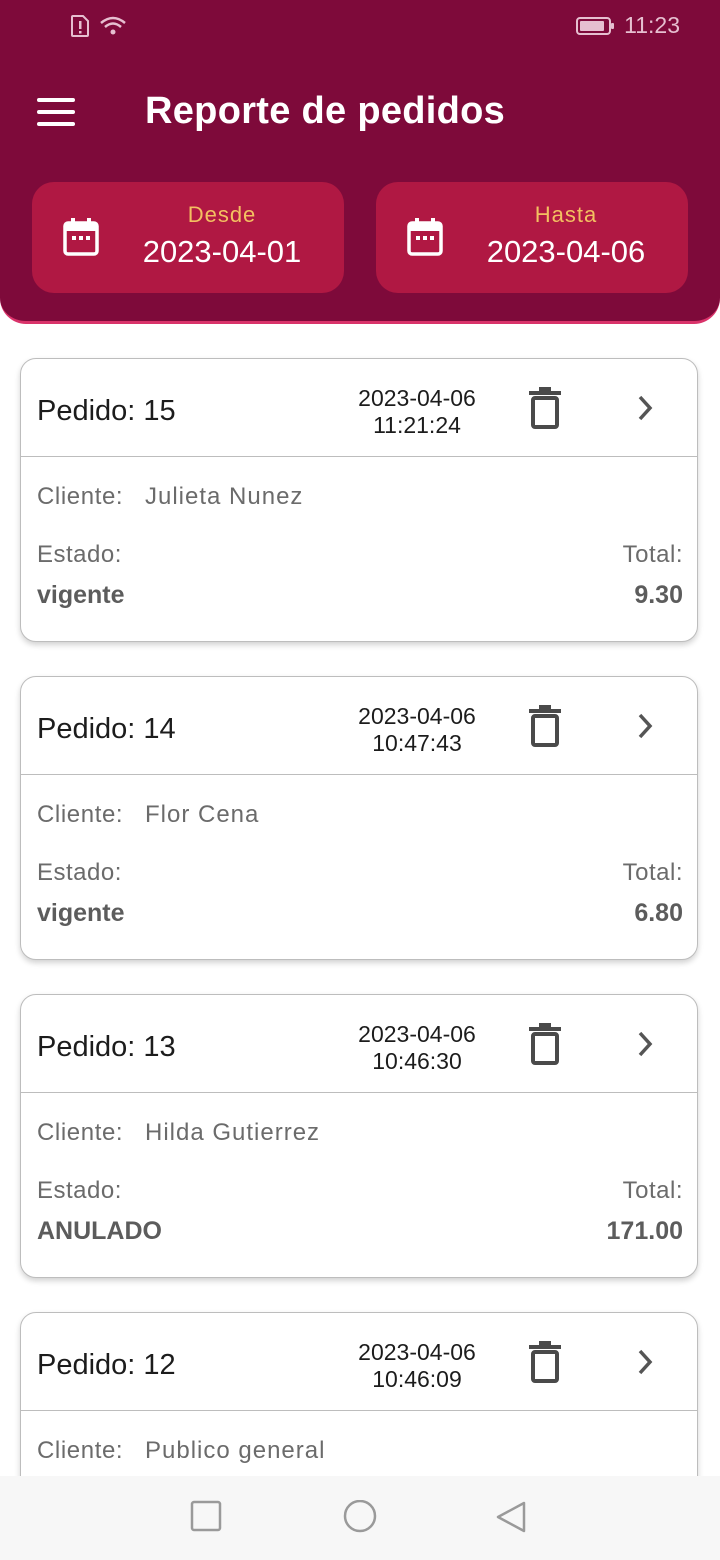  I want to click on sim-alert-icon, so click(80, 26).